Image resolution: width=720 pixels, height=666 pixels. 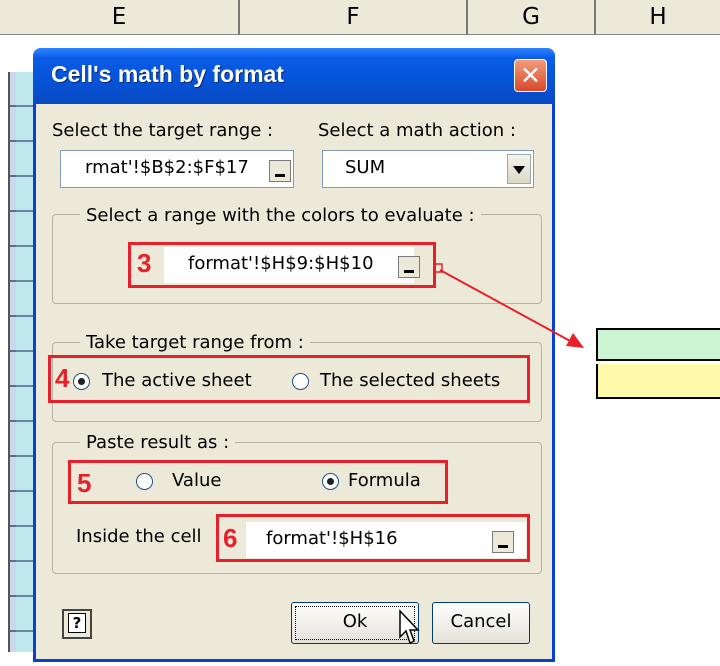 I want to click on close-icon: ✕, so click(x=530, y=75).